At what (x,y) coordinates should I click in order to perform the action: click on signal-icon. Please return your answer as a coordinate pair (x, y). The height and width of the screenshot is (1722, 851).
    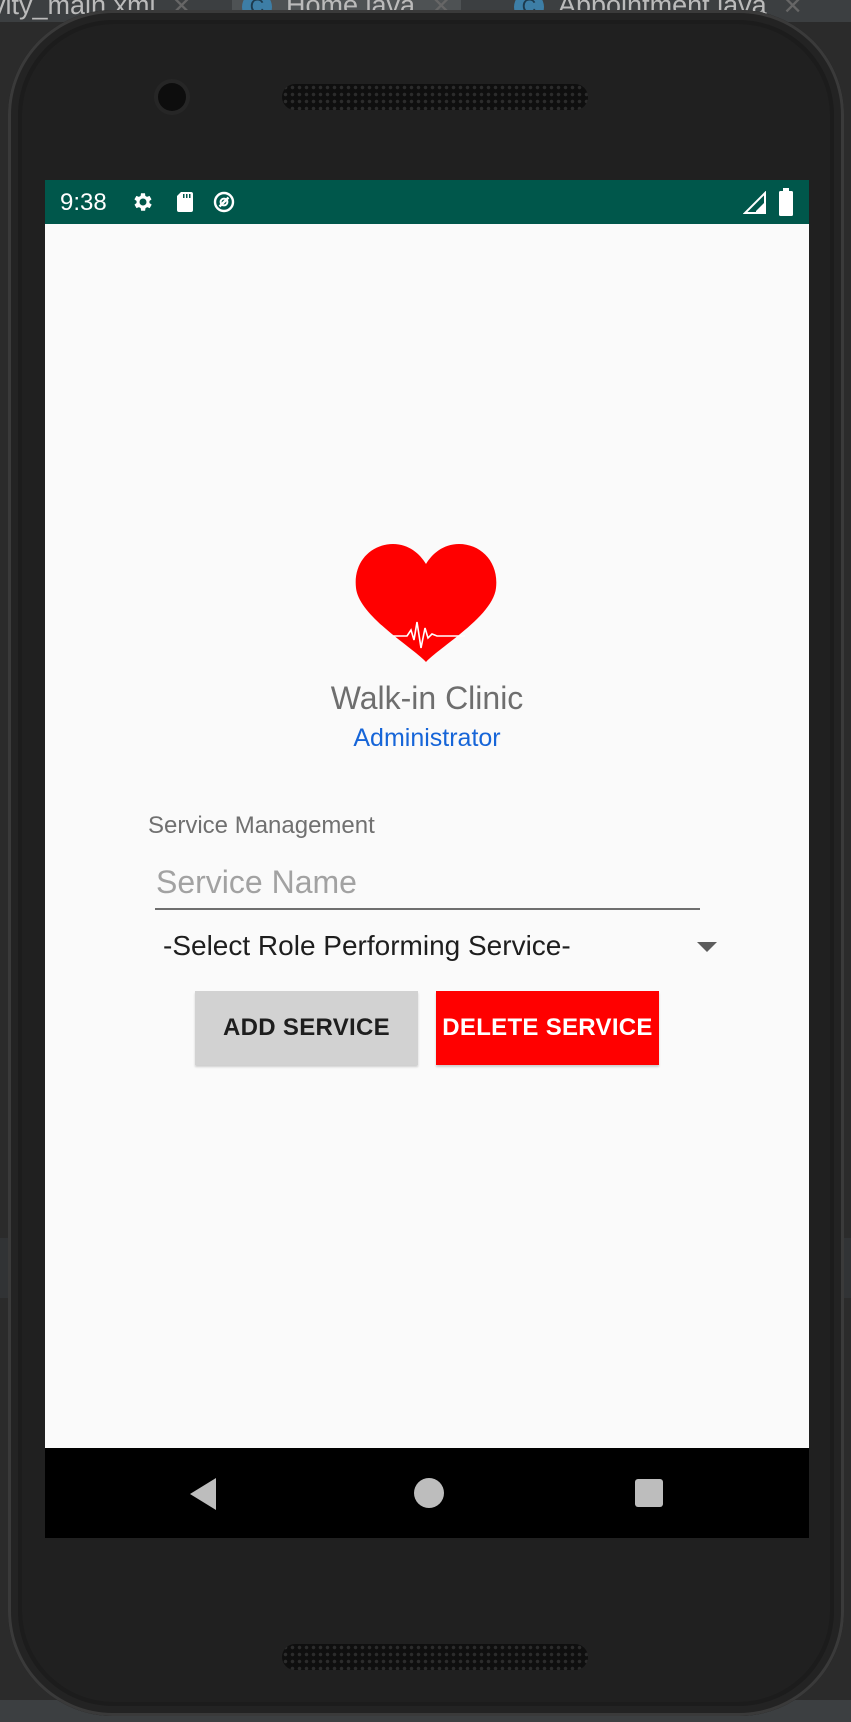
    Looking at the image, I should click on (754, 202).